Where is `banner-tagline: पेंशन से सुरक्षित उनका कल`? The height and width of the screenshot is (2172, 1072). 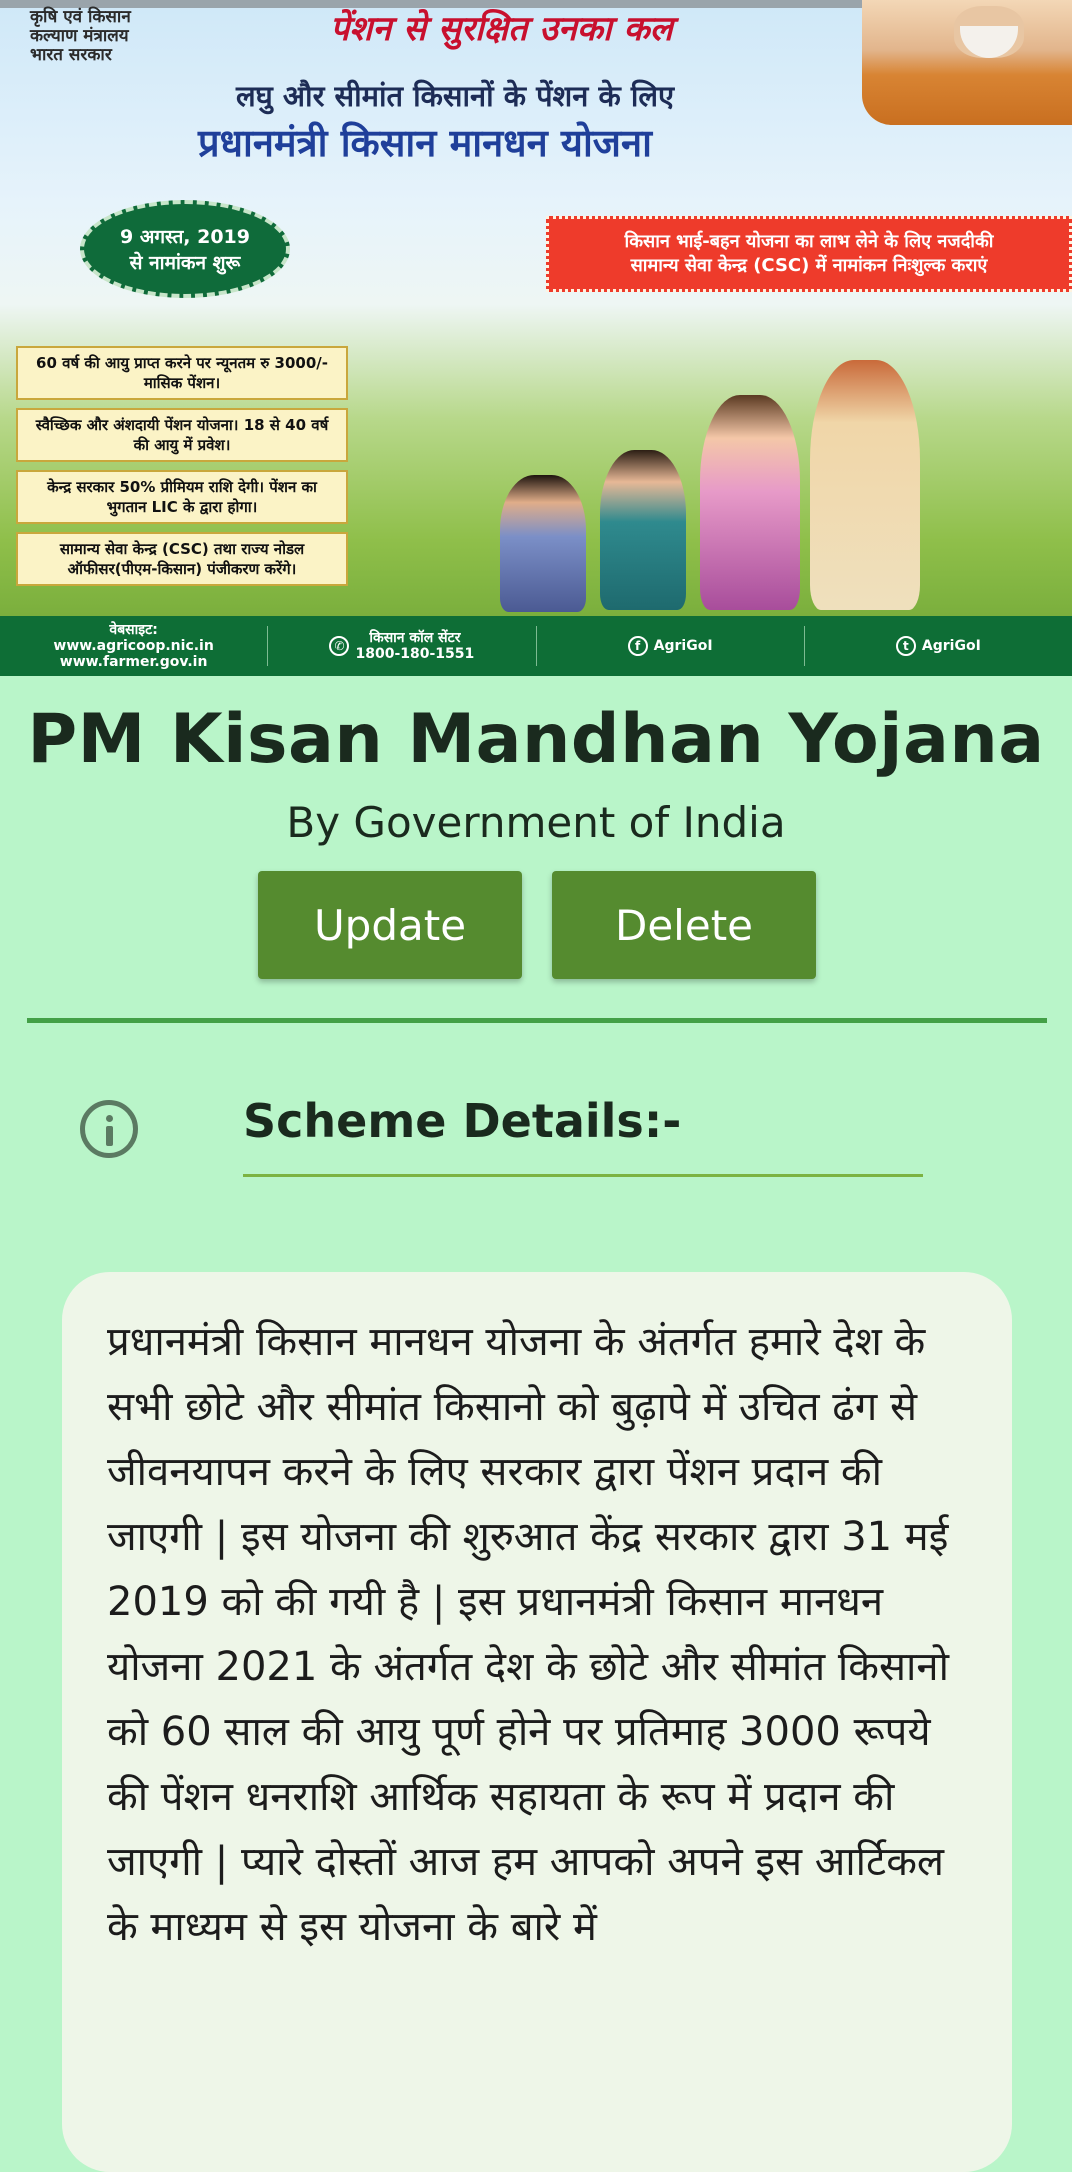
banner-tagline: पेंशन से सुरक्षित उनका कल is located at coordinates (501, 29).